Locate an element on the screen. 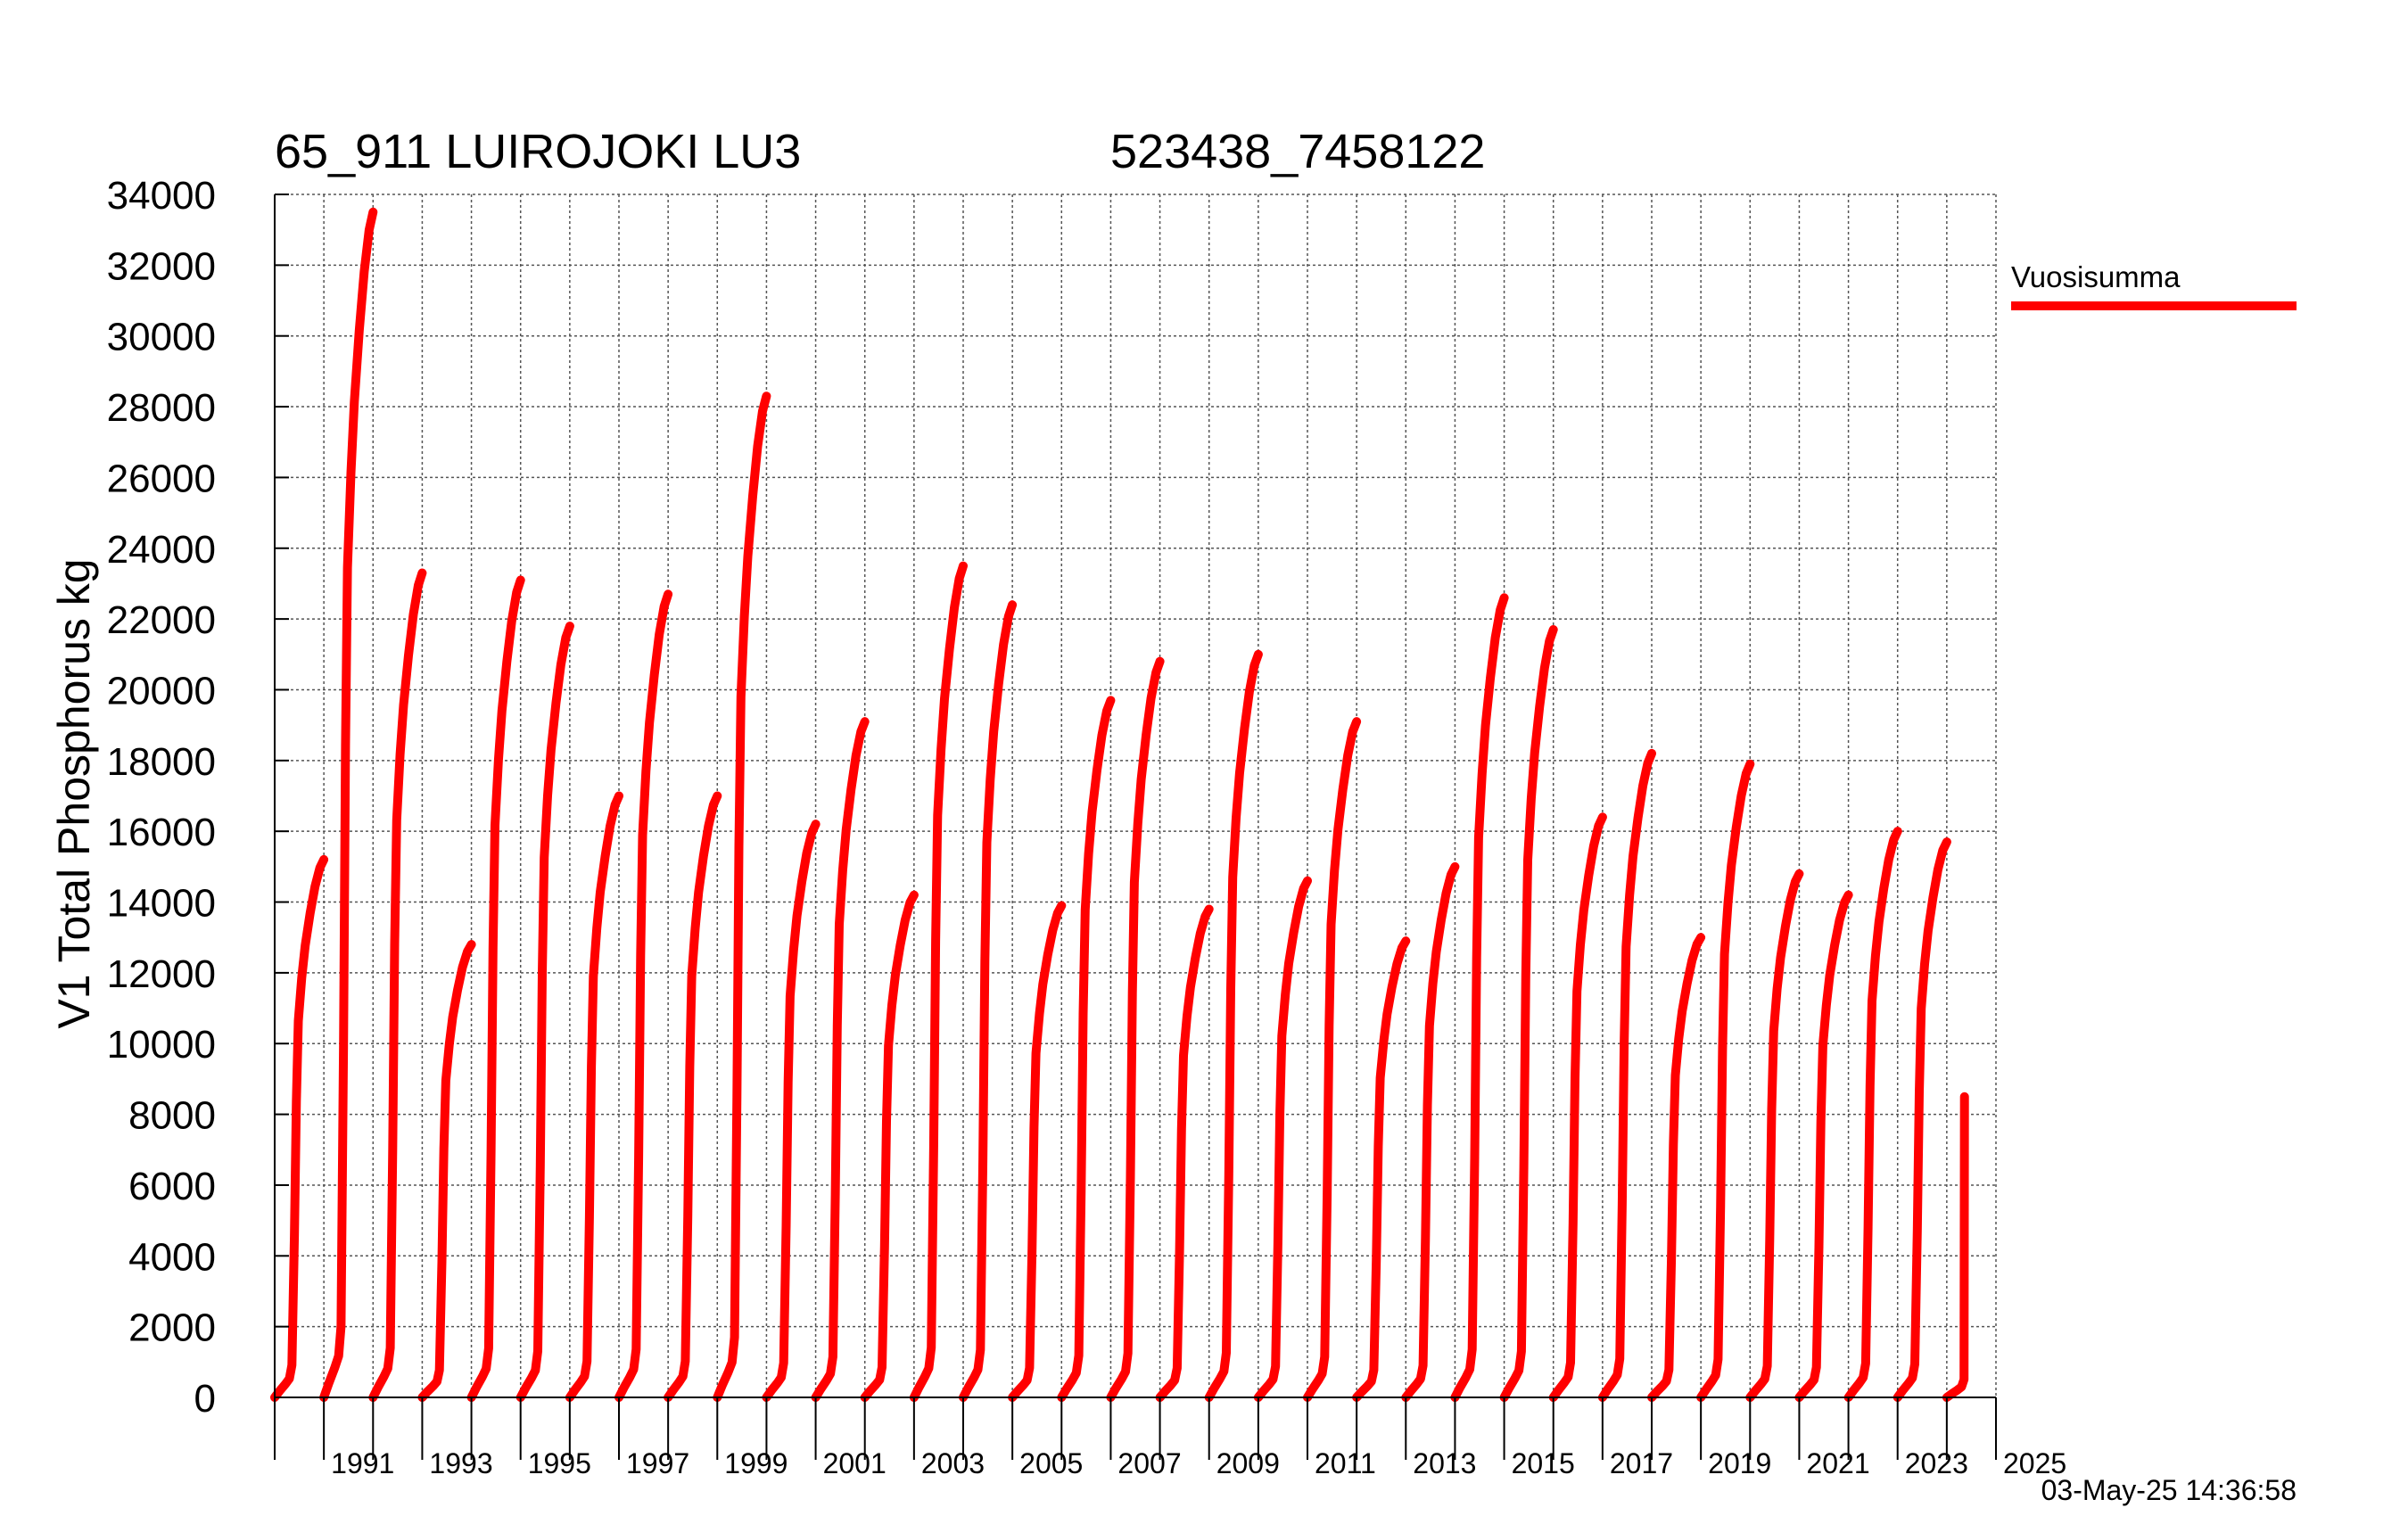 The image size is (2408, 1516). x-tick-label: 2005 is located at coordinates (1051, 1463).